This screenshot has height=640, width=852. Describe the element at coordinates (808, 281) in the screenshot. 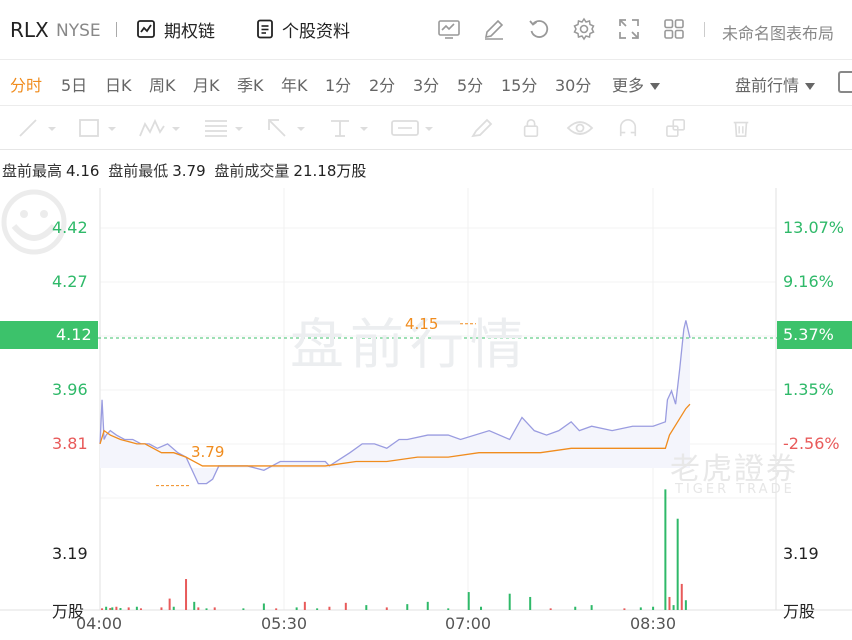

I see `pct-axis-label: 9.16%` at that location.